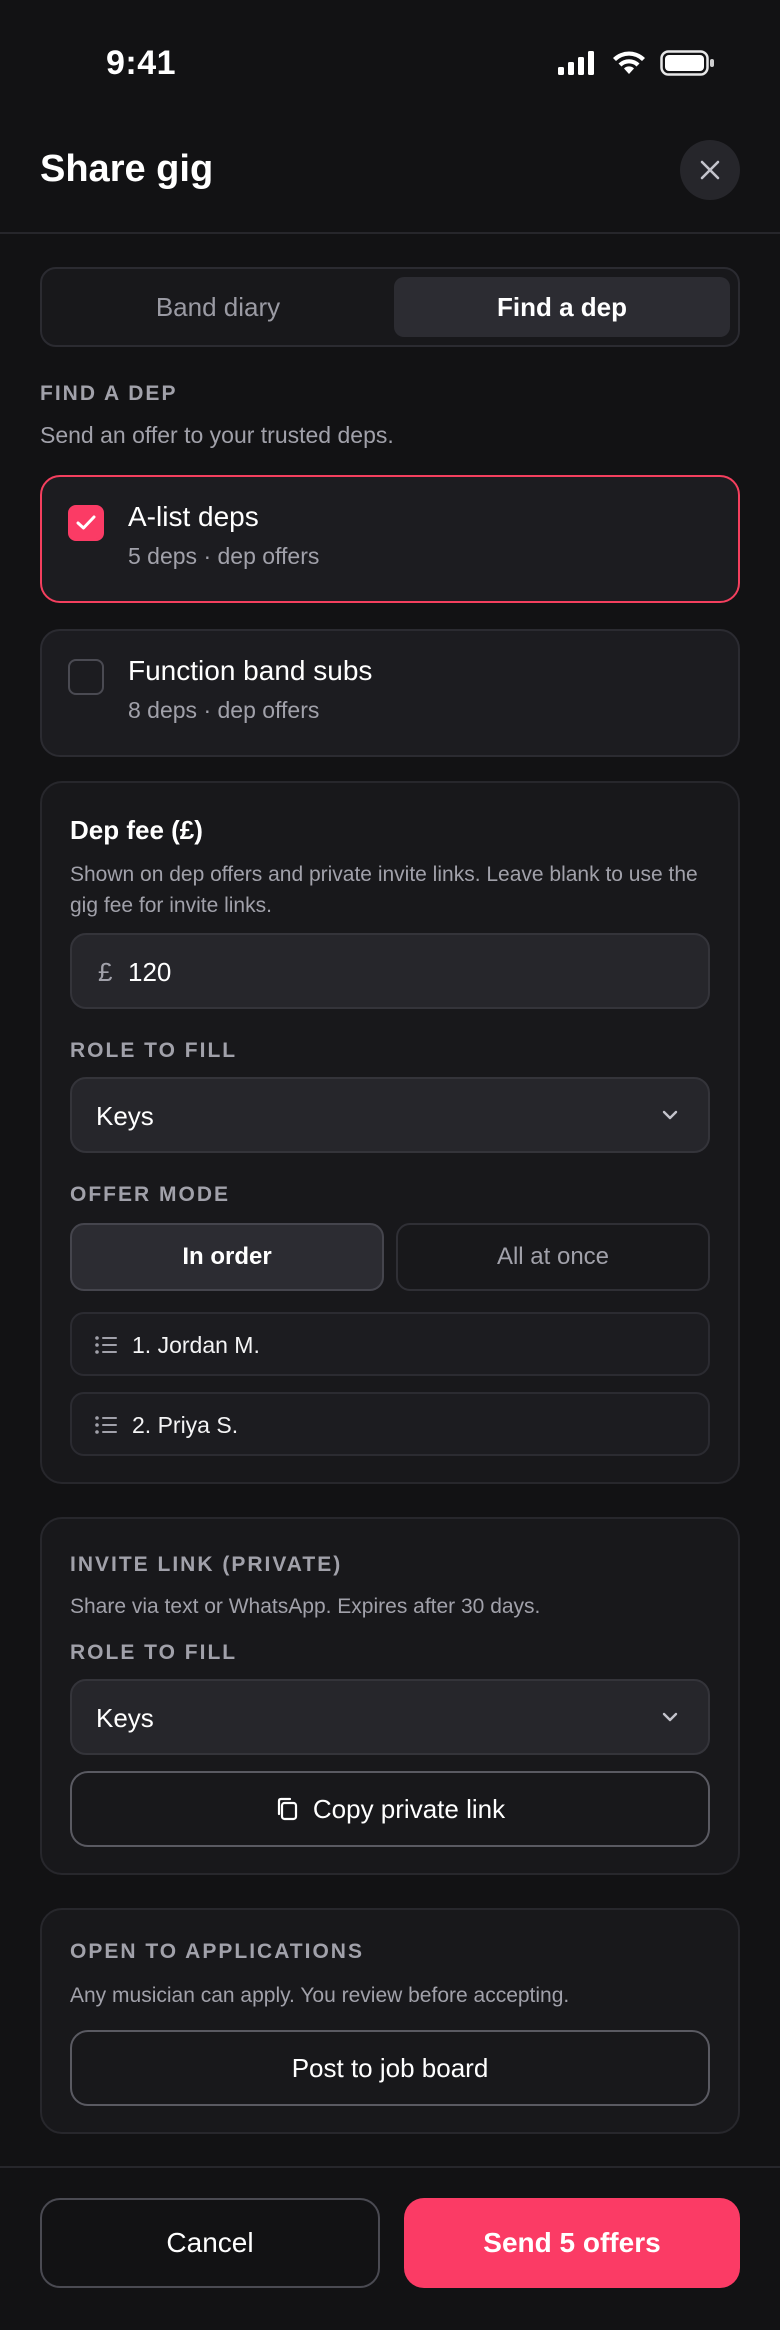  Describe the element at coordinates (390, 1344) in the screenshot. I see `order-list-item: 1. Jordan M.` at that location.